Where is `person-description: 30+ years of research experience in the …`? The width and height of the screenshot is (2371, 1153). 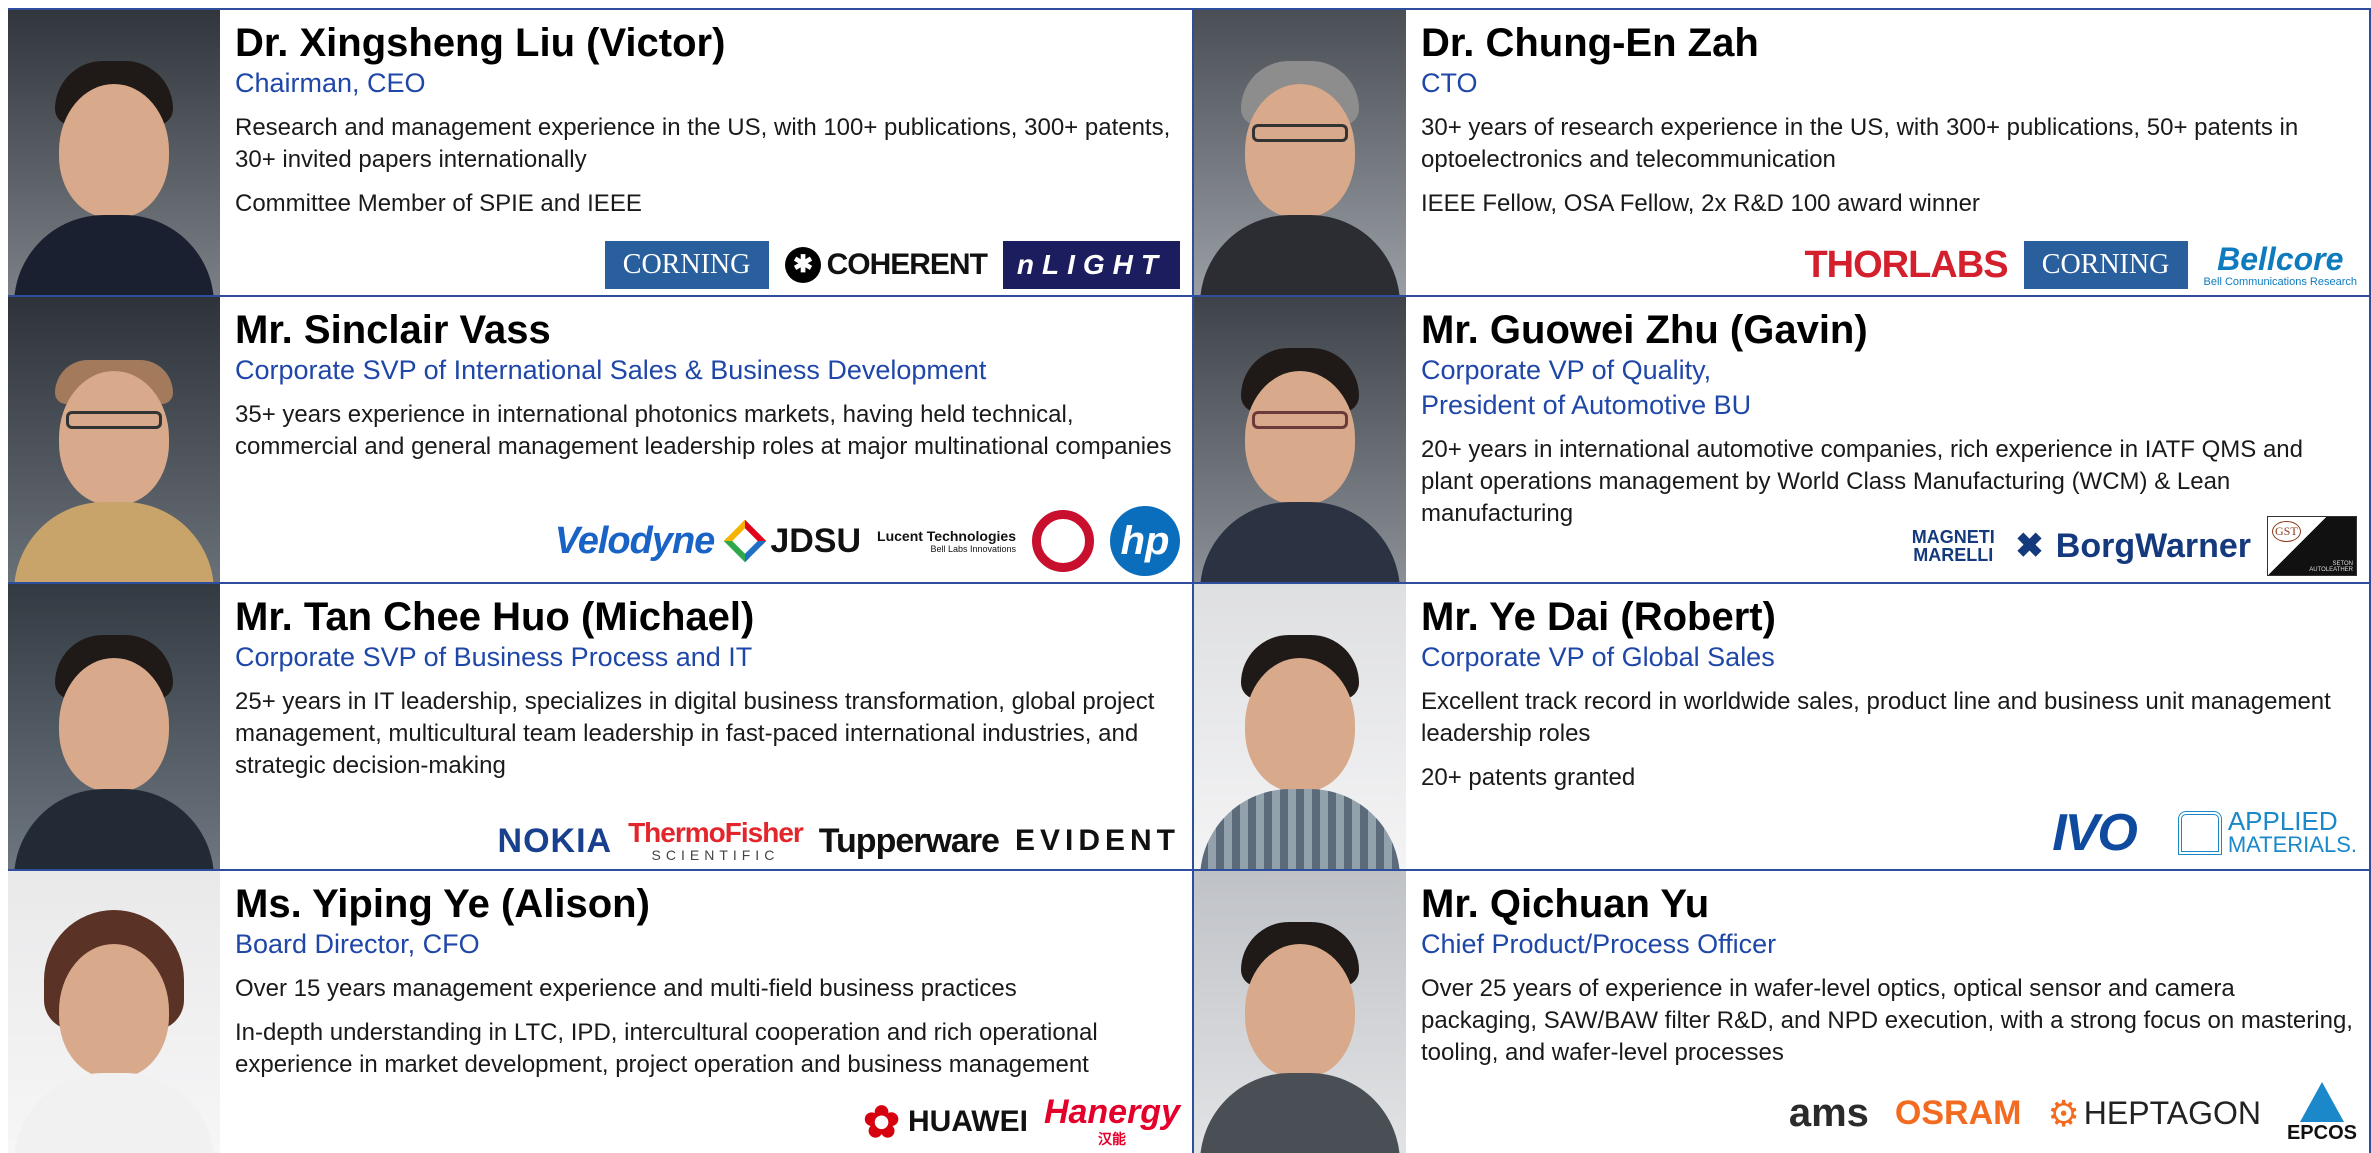 person-description: 30+ years of research experience in the … is located at coordinates (1860, 143).